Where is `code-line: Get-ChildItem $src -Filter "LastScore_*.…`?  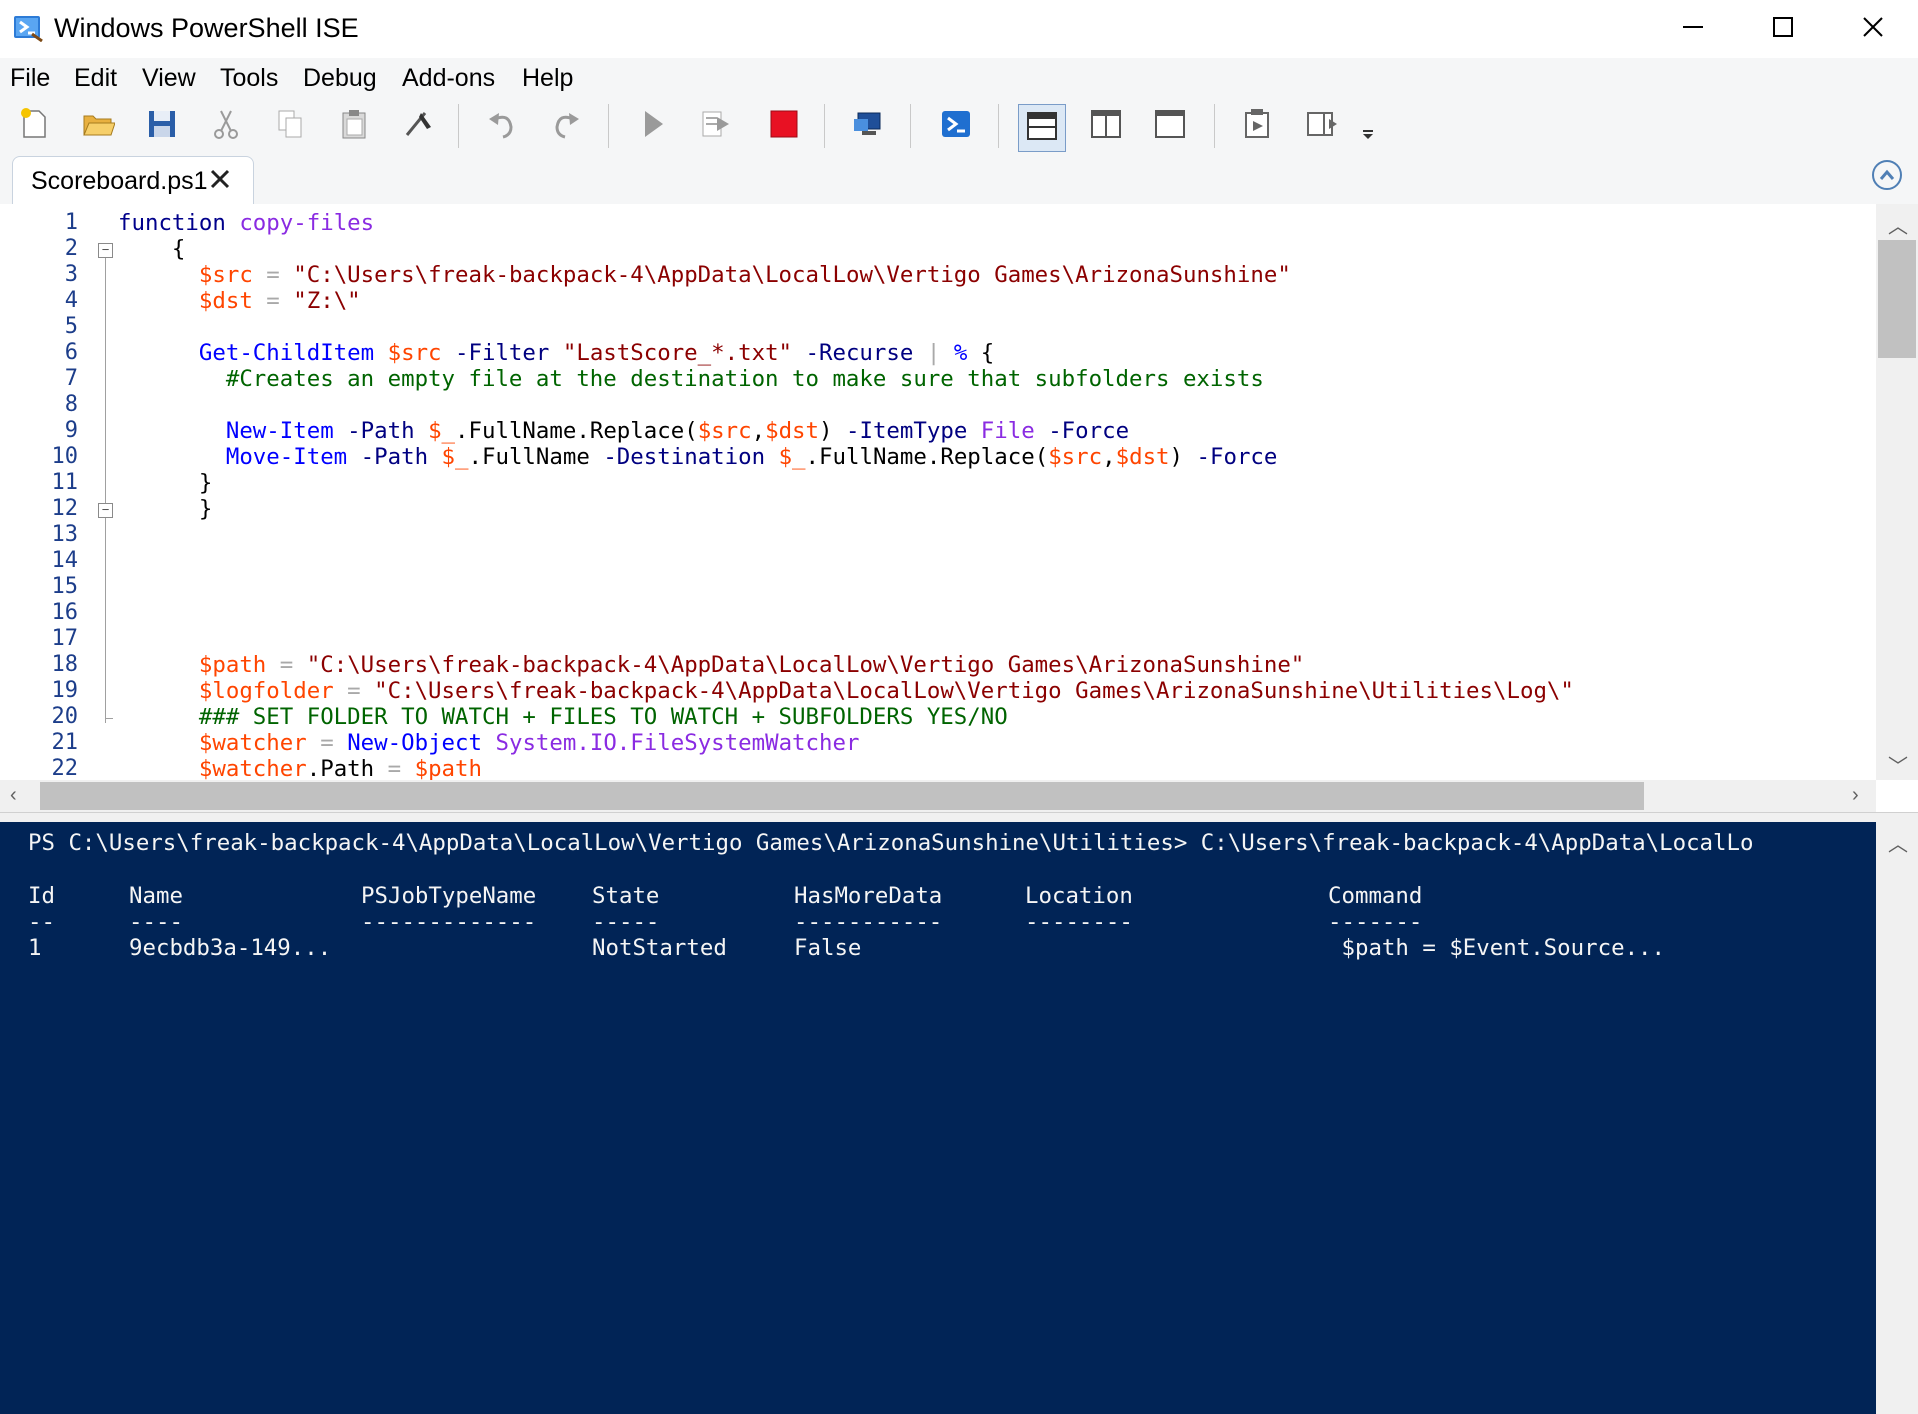 code-line: Get-ChildItem $src -Filter "LastScore_*.… is located at coordinates (556, 353).